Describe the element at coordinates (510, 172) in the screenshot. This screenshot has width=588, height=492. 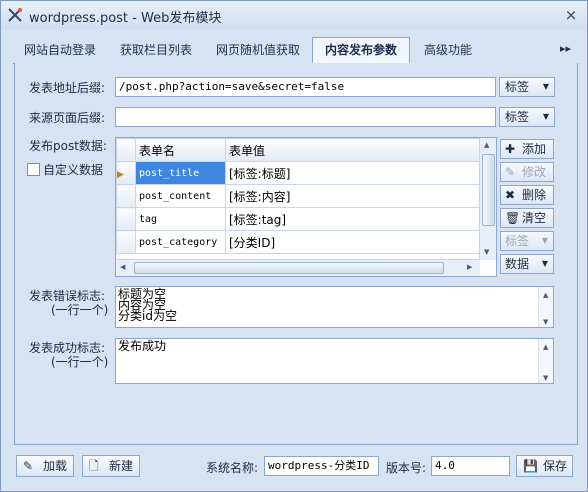
I see `pencil-icon: ✎` at that location.